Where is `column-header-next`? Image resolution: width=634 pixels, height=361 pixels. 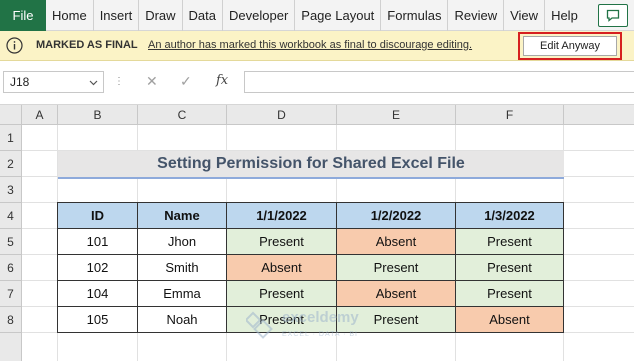 column-header-next is located at coordinates (599, 115).